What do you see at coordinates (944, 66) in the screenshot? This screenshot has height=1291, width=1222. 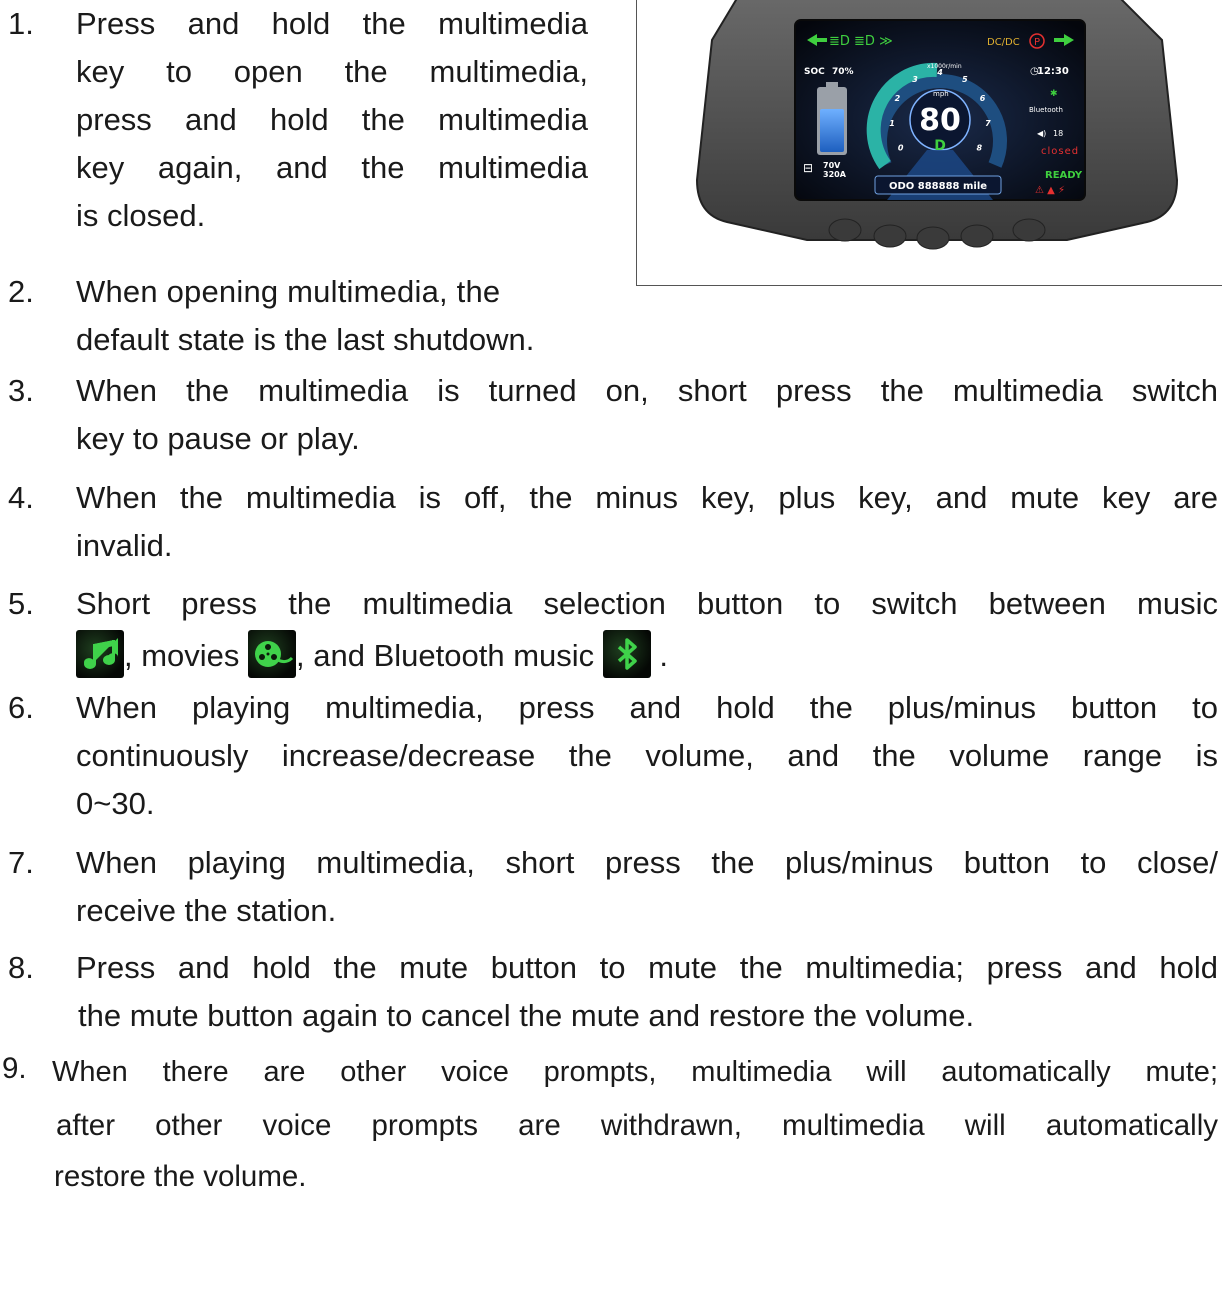 I see `rpm-unit: x1000r/min` at bounding box center [944, 66].